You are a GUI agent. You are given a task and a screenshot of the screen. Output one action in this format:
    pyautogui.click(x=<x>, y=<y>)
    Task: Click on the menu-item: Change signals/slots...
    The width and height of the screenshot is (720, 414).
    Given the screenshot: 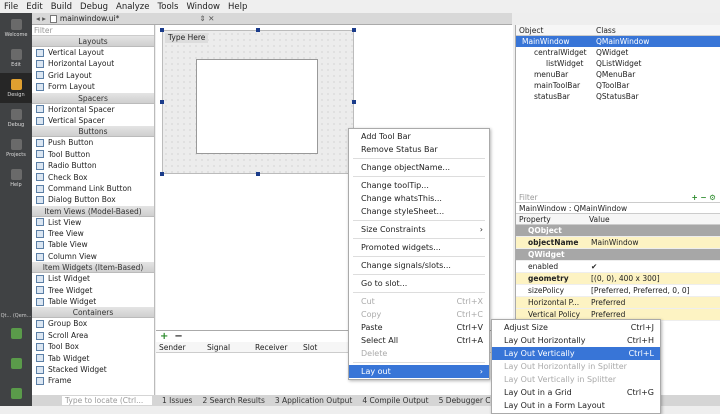 What is the action you would take?
    pyautogui.click(x=419, y=265)
    